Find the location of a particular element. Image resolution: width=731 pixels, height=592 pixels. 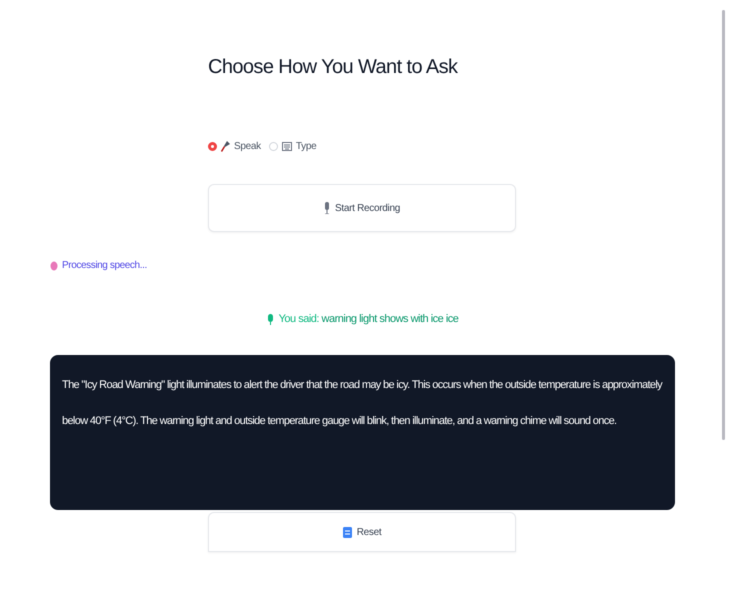

start-recording-button: Start Recording is located at coordinates (362, 208).